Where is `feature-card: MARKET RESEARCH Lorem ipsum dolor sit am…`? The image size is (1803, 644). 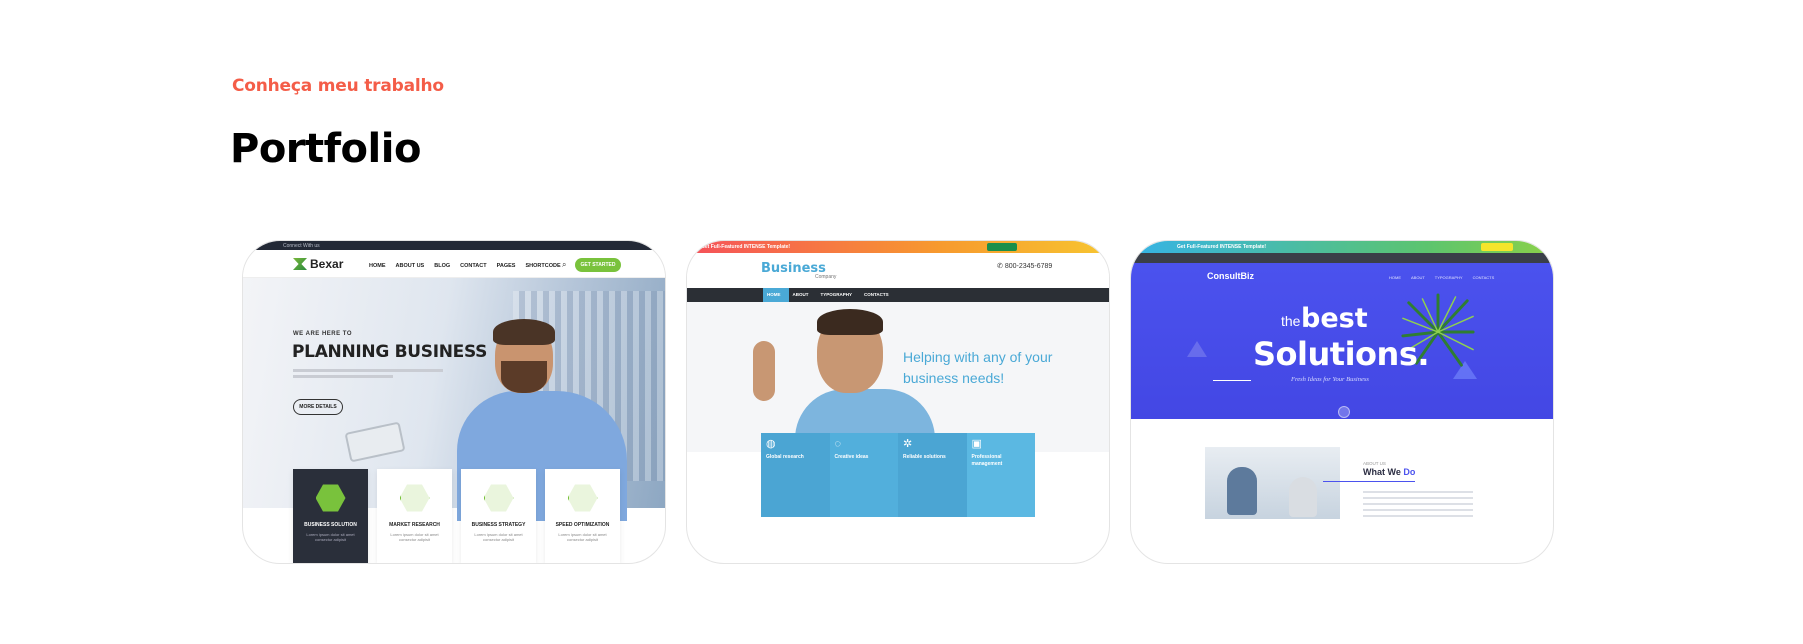
feature-card: MARKET RESEARCH Lorem ipsum dolor sit am… is located at coordinates (414, 516).